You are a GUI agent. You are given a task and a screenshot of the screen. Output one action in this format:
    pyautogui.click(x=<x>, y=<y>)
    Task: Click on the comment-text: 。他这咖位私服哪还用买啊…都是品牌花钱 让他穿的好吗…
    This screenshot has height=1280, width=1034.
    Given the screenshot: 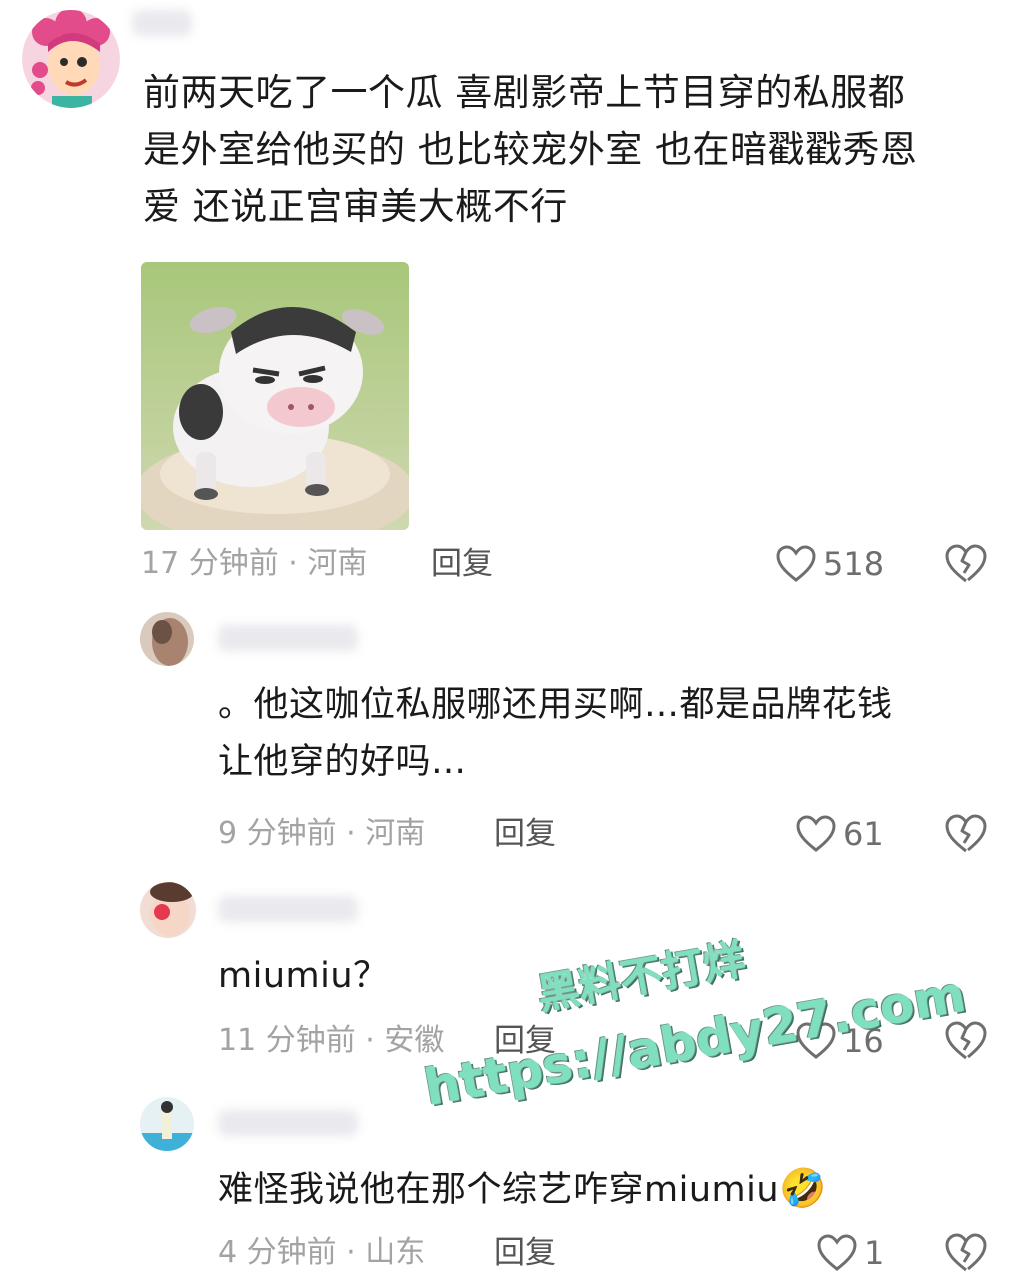 What is the action you would take?
    pyautogui.click(x=555, y=734)
    